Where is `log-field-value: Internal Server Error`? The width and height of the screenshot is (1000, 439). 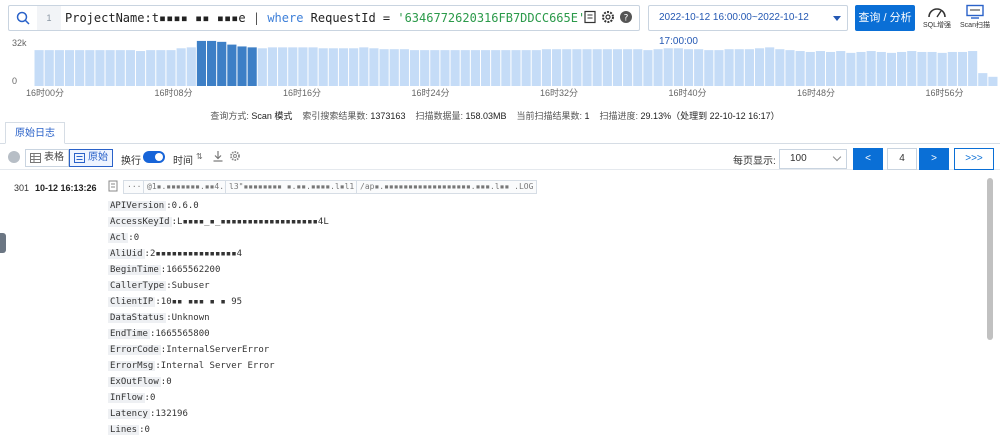
log-field-value: Internal Server Error is located at coordinates (218, 366).